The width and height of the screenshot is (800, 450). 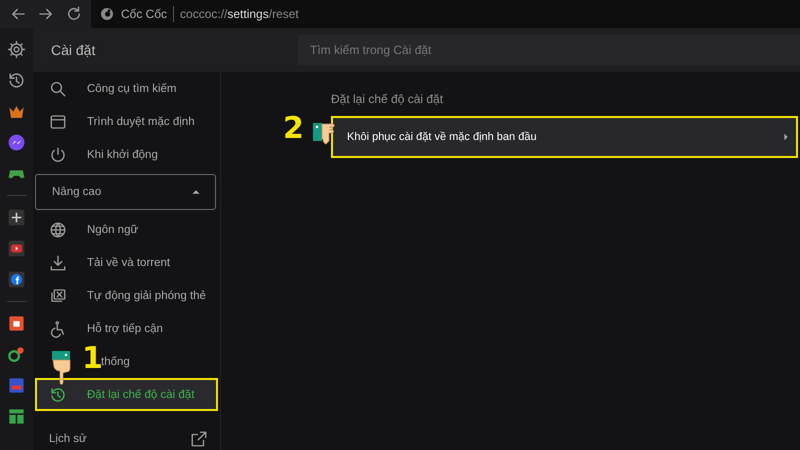 What do you see at coordinates (16, 80) in the screenshot?
I see `history-icon` at bounding box center [16, 80].